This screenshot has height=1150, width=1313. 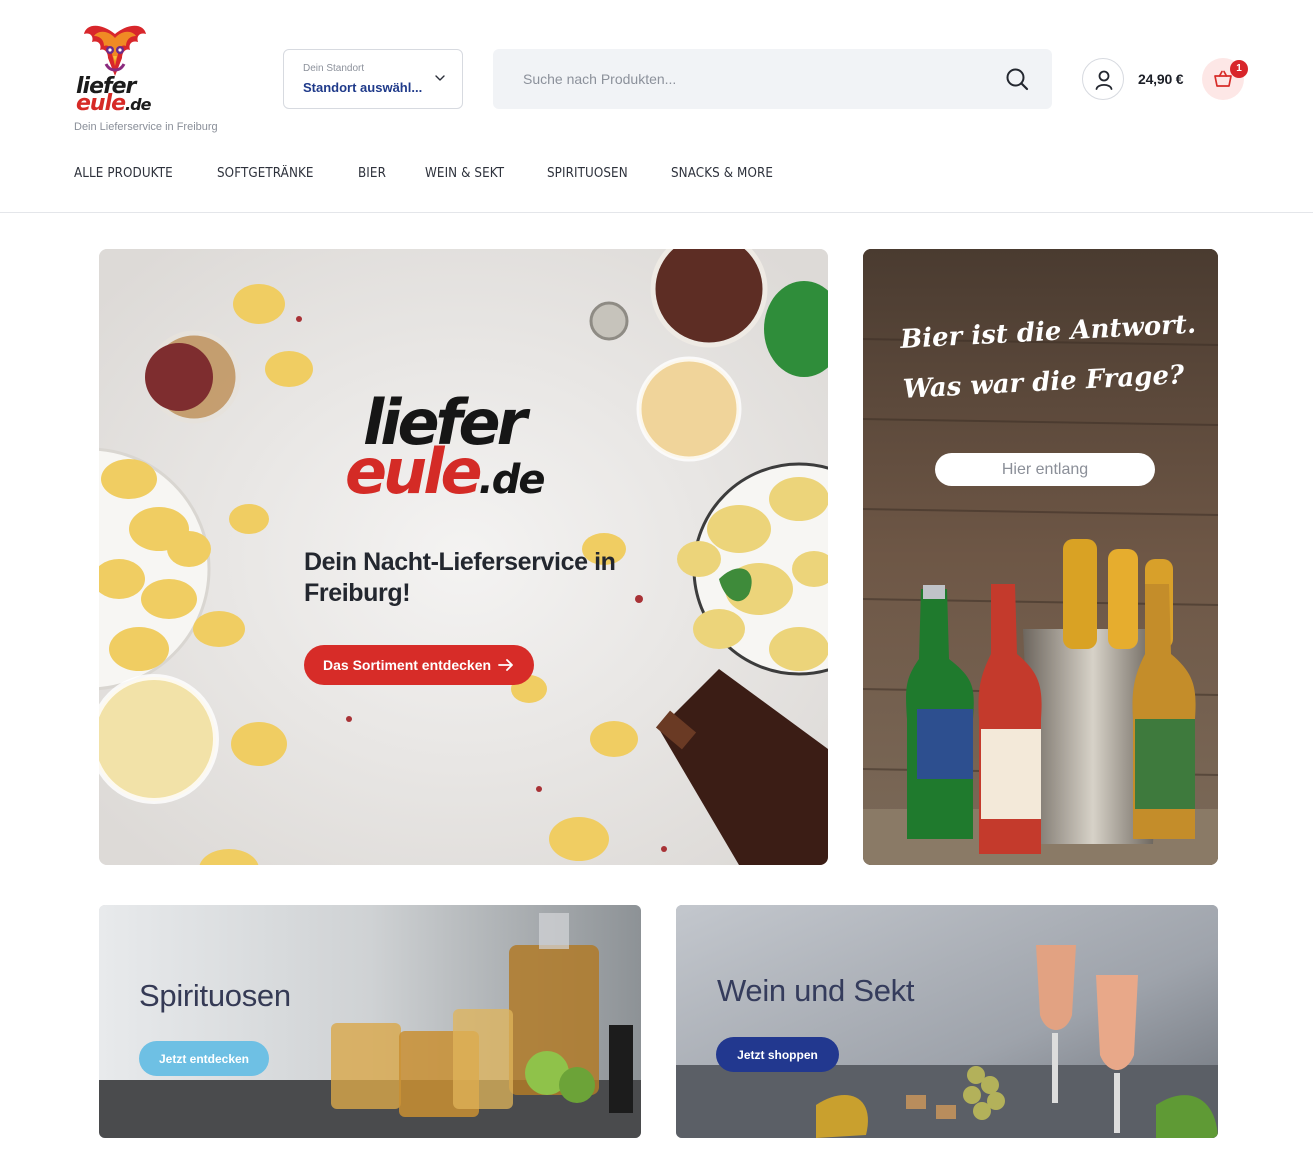 What do you see at coordinates (407, 665) in the screenshot?
I see `discover-assortment-label: Das Sortiment entdecken` at bounding box center [407, 665].